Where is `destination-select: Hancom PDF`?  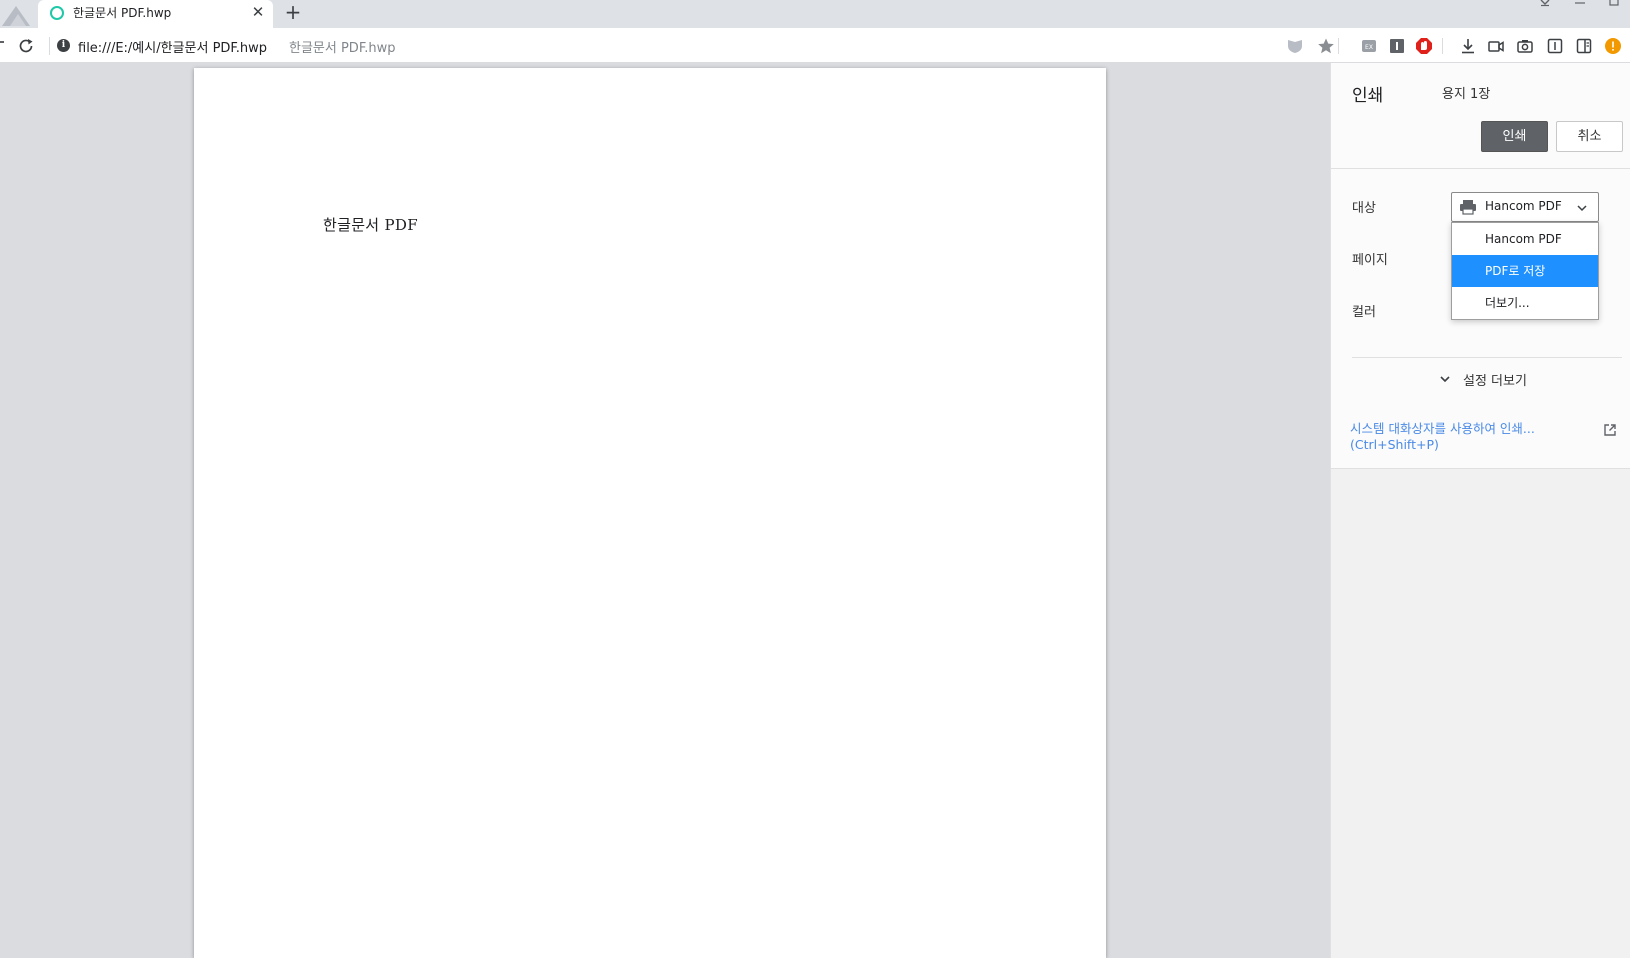
destination-select: Hancom PDF is located at coordinates (1525, 207).